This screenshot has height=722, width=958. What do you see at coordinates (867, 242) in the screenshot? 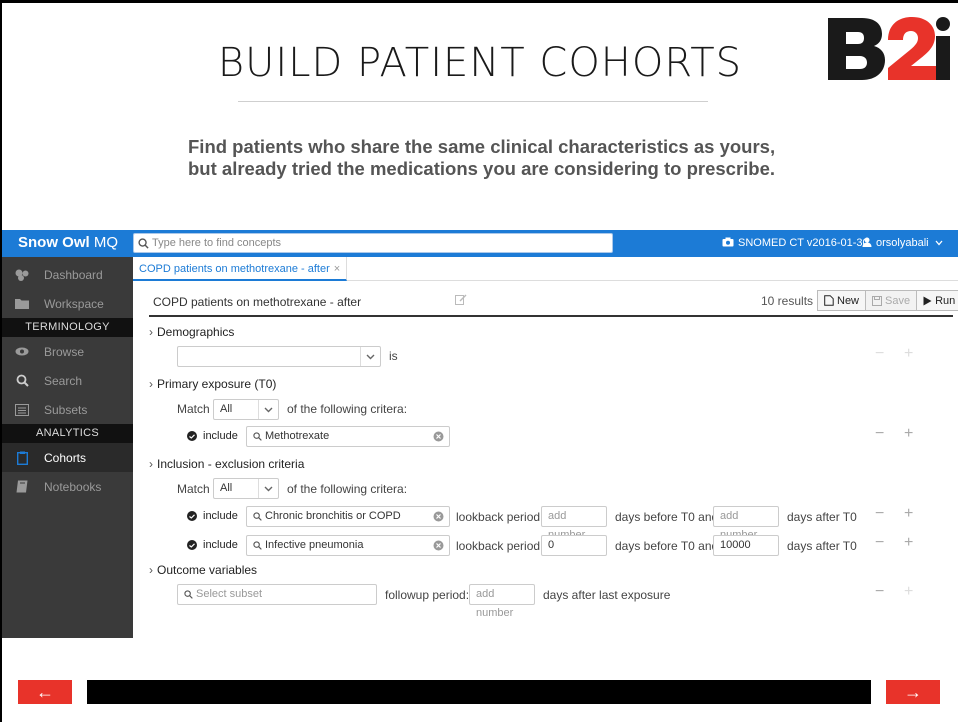
I see `user-icon` at bounding box center [867, 242].